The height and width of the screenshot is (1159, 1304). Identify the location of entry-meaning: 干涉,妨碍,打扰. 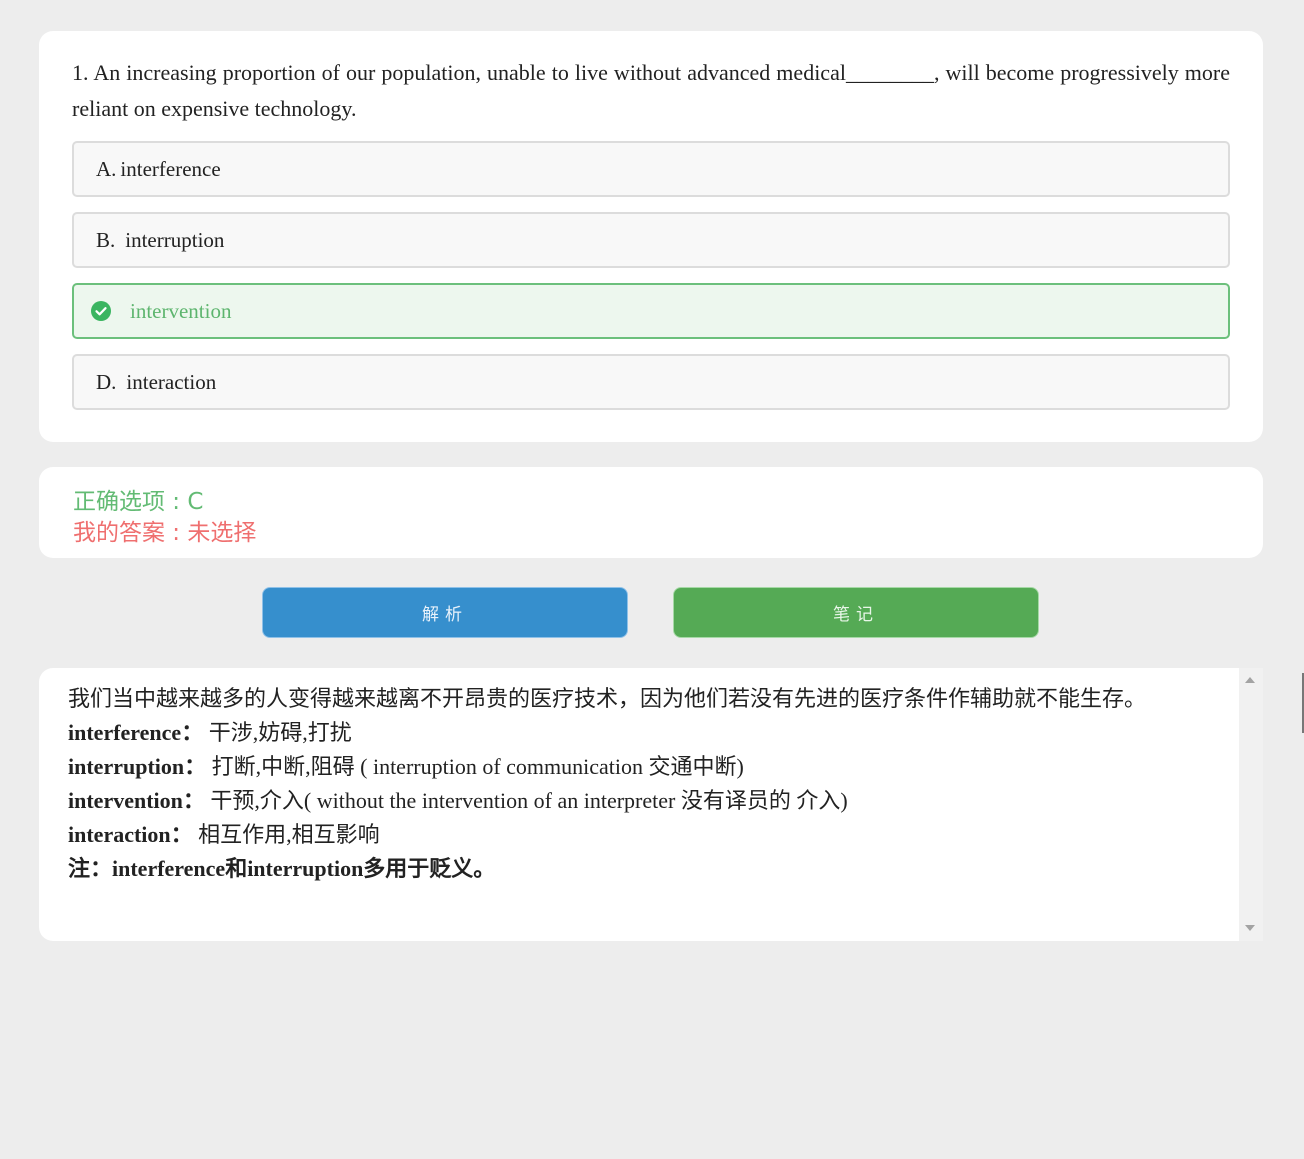
(277, 732).